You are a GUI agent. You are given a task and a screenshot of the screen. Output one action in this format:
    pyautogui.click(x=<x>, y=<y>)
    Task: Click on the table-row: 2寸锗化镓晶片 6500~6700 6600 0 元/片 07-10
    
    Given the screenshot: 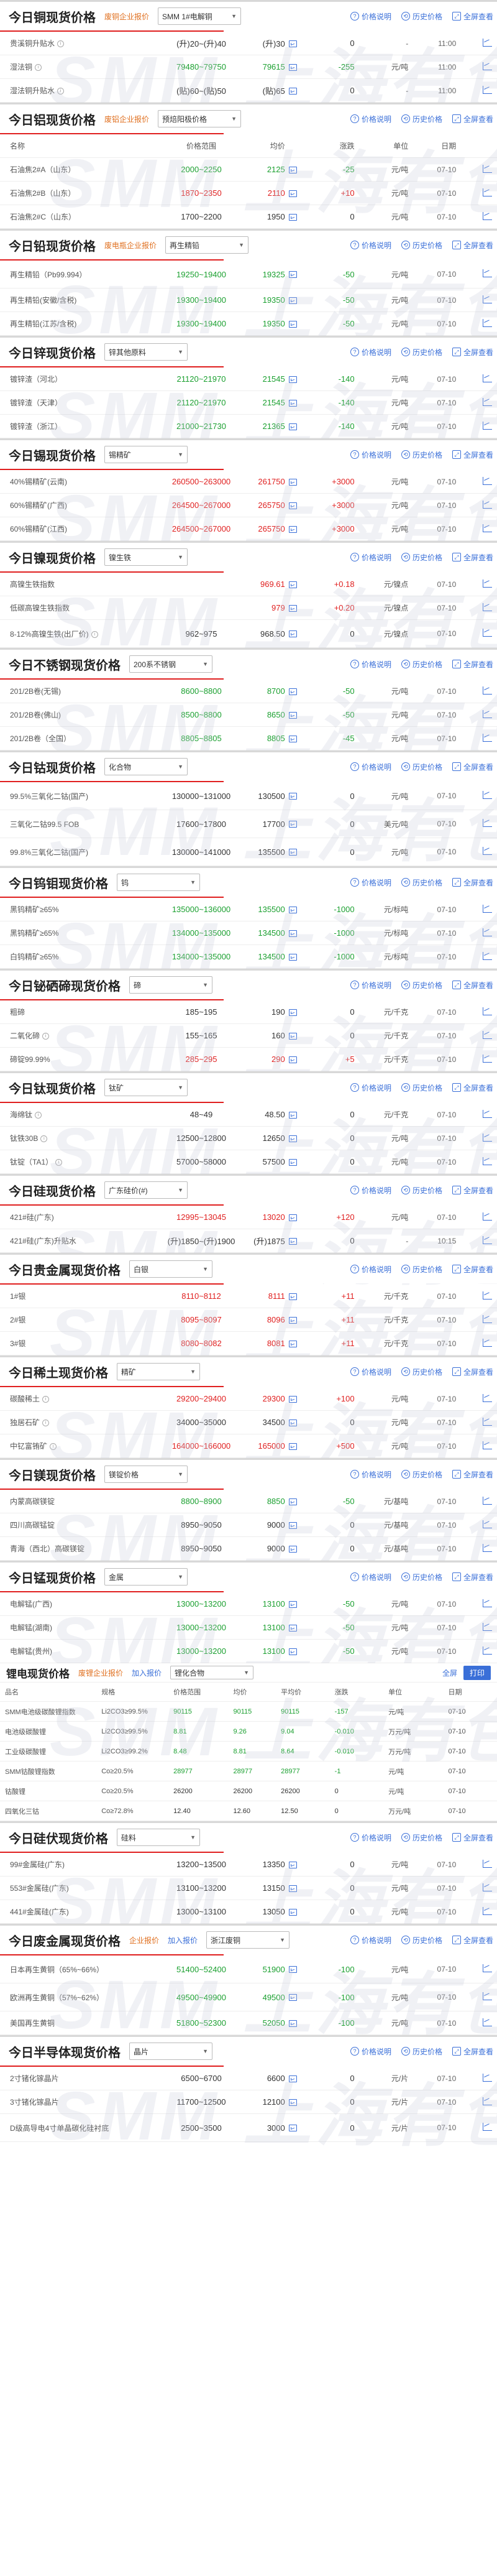 What is the action you would take?
    pyautogui.click(x=248, y=2078)
    